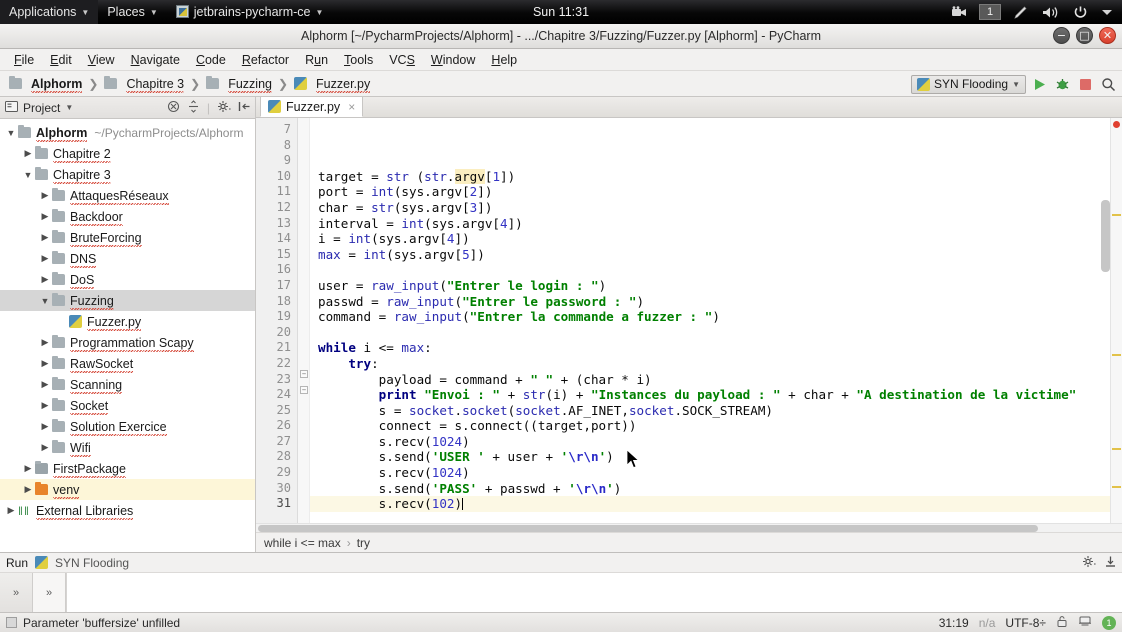 This screenshot has height=632, width=1122. What do you see at coordinates (24, 60) in the screenshot?
I see `menu-file: File` at bounding box center [24, 60].